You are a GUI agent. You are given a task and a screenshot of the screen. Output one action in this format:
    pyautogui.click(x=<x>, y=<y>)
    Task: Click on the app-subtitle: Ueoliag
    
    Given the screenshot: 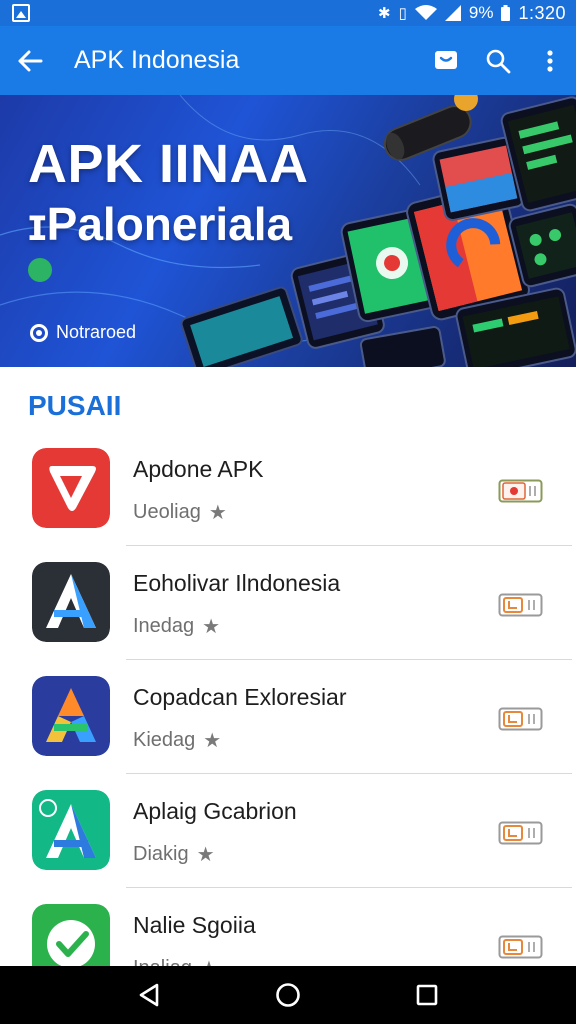 What is the action you would take?
    pyautogui.click(x=167, y=512)
    